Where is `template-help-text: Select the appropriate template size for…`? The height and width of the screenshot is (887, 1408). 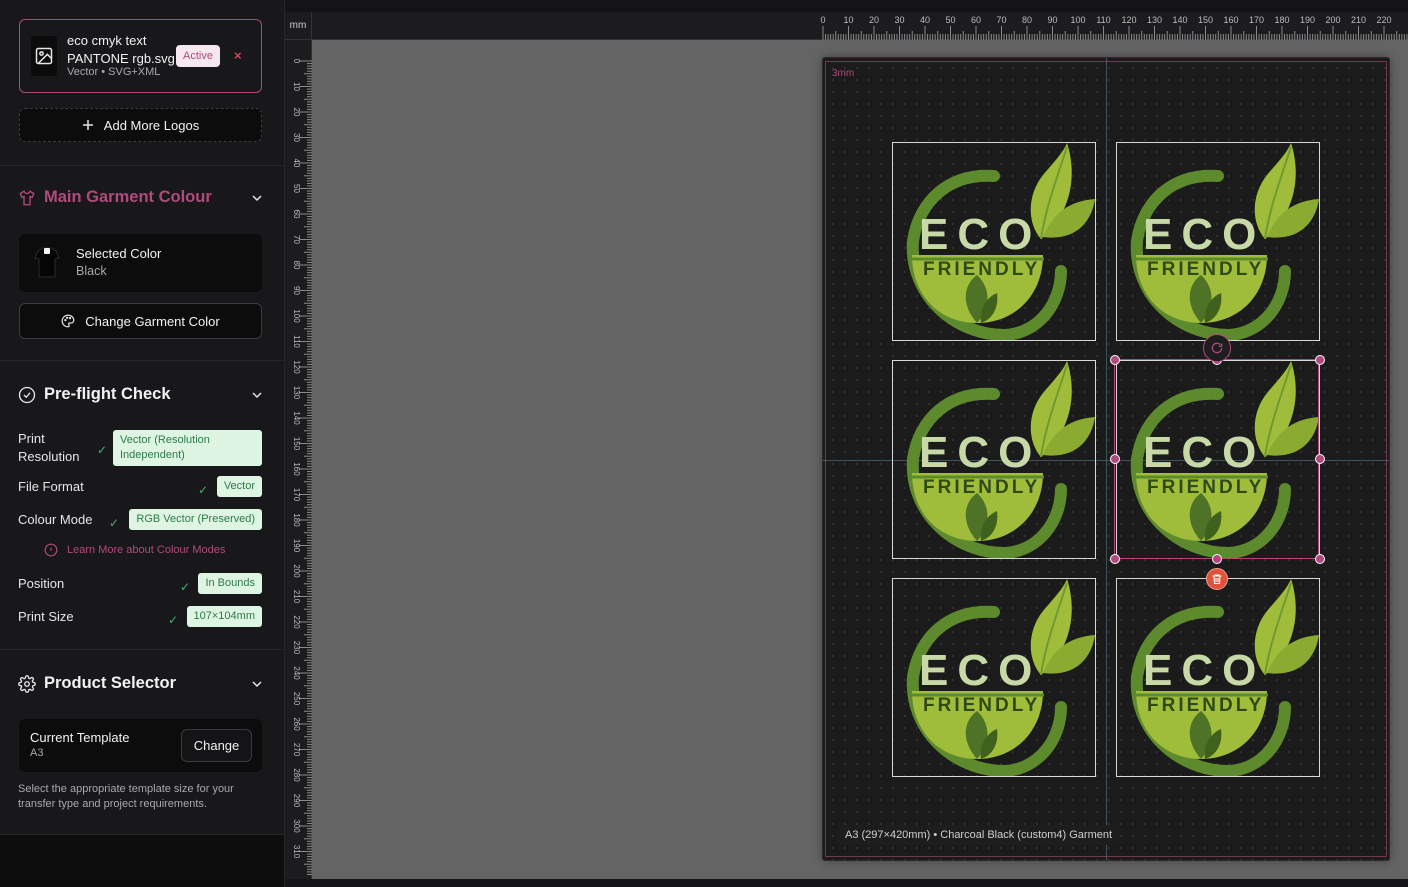 template-help-text: Select the appropriate template size for… is located at coordinates (126, 796).